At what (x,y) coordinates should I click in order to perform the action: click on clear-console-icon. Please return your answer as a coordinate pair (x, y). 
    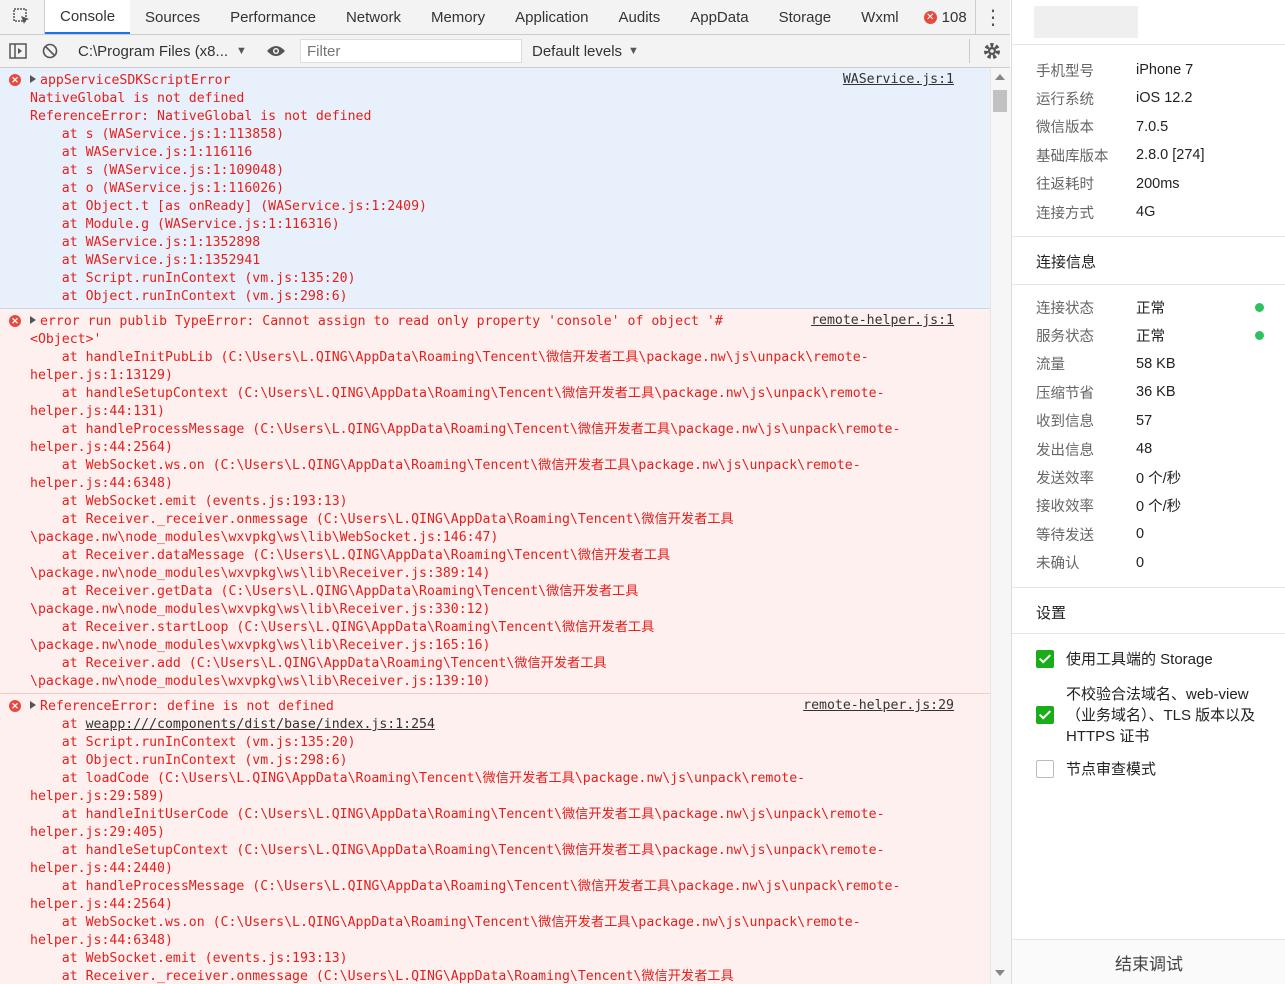
    Looking at the image, I should click on (50, 51).